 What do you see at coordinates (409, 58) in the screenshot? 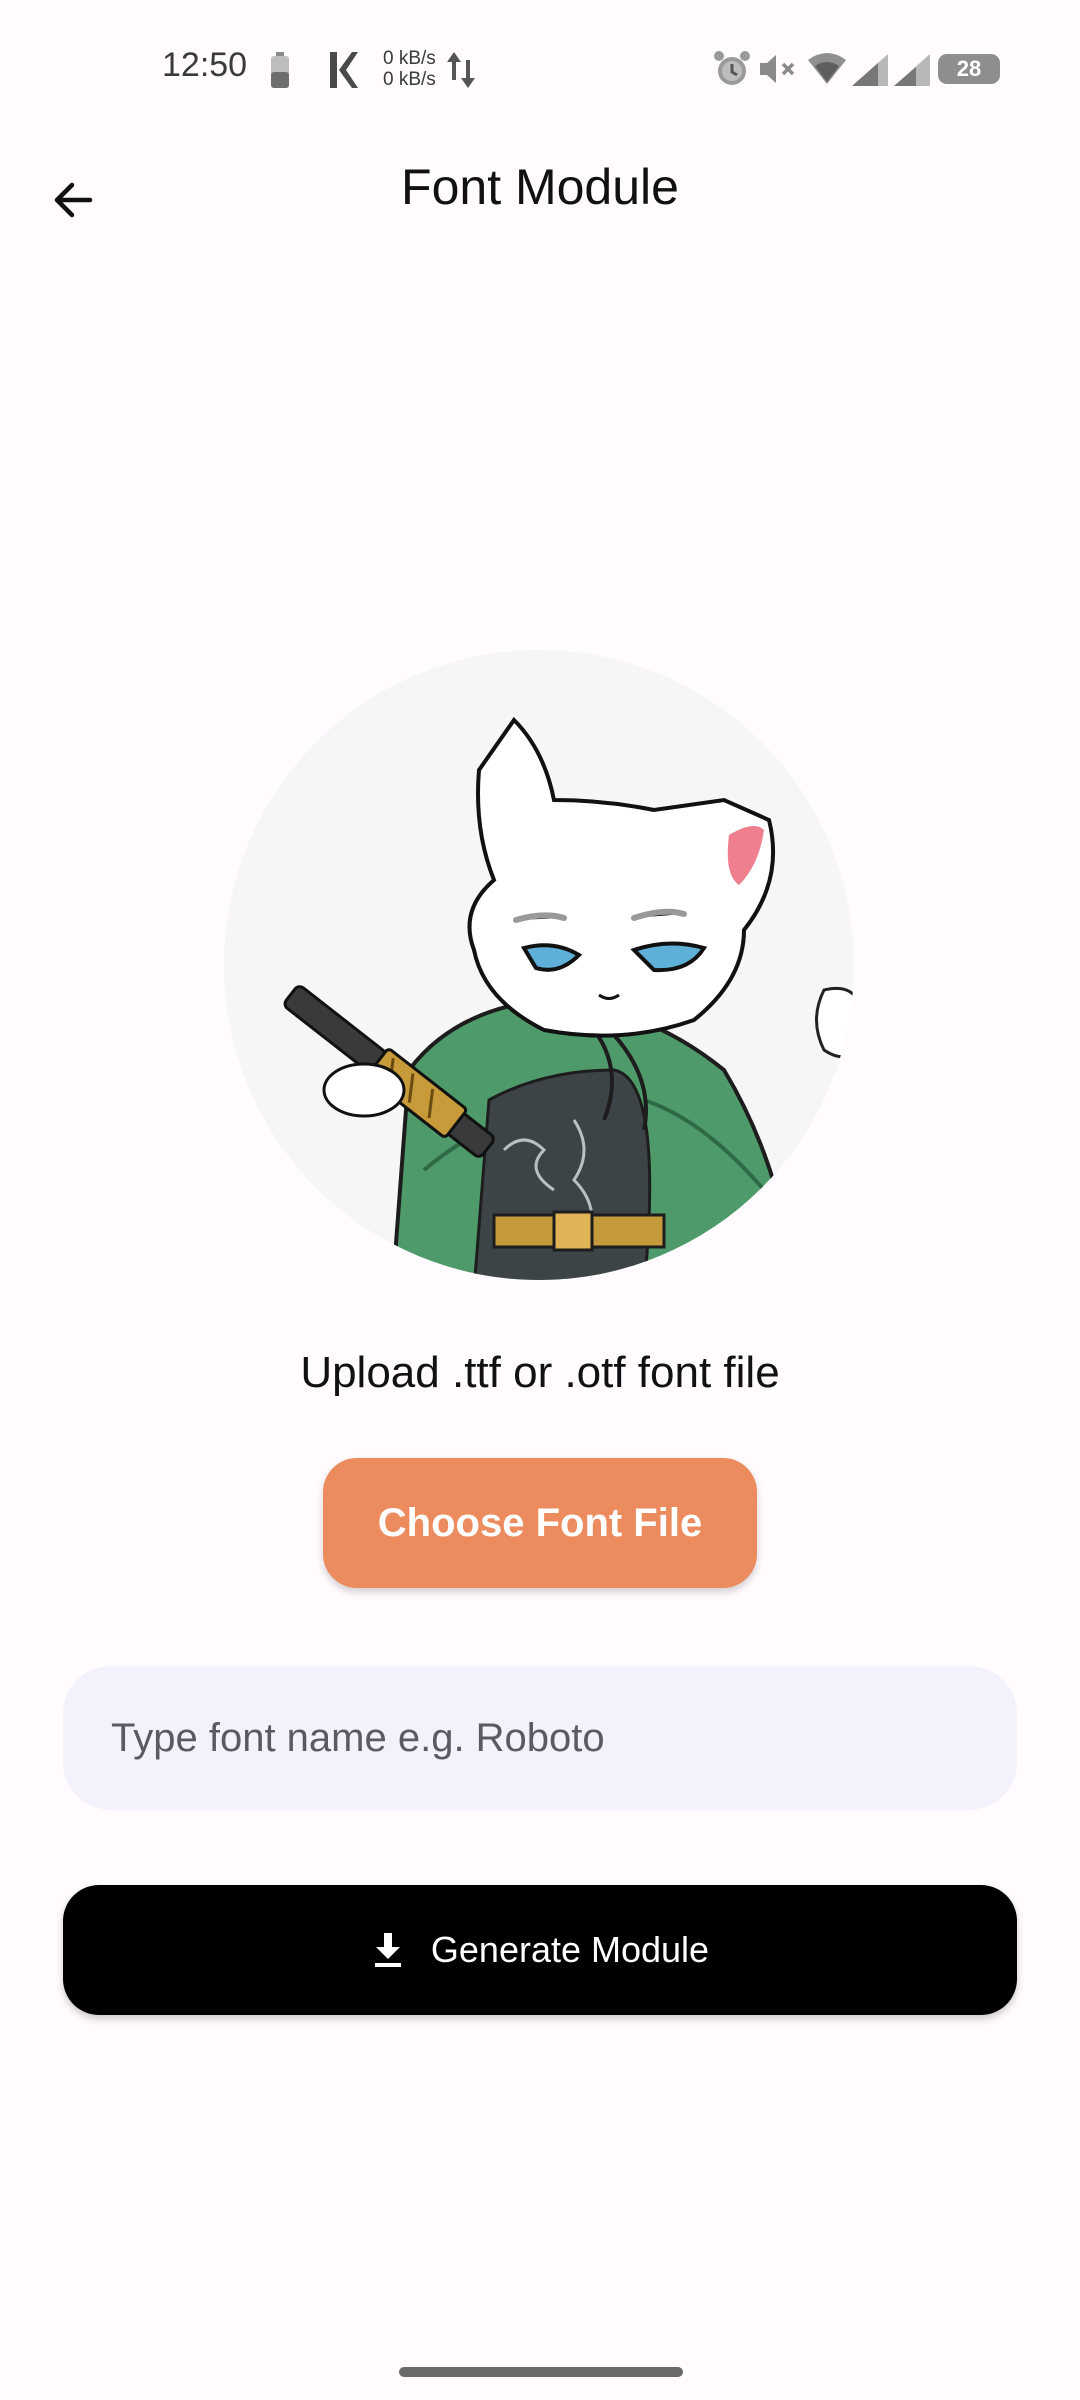
I see `net-up-speed: 0 kB/s` at bounding box center [409, 58].